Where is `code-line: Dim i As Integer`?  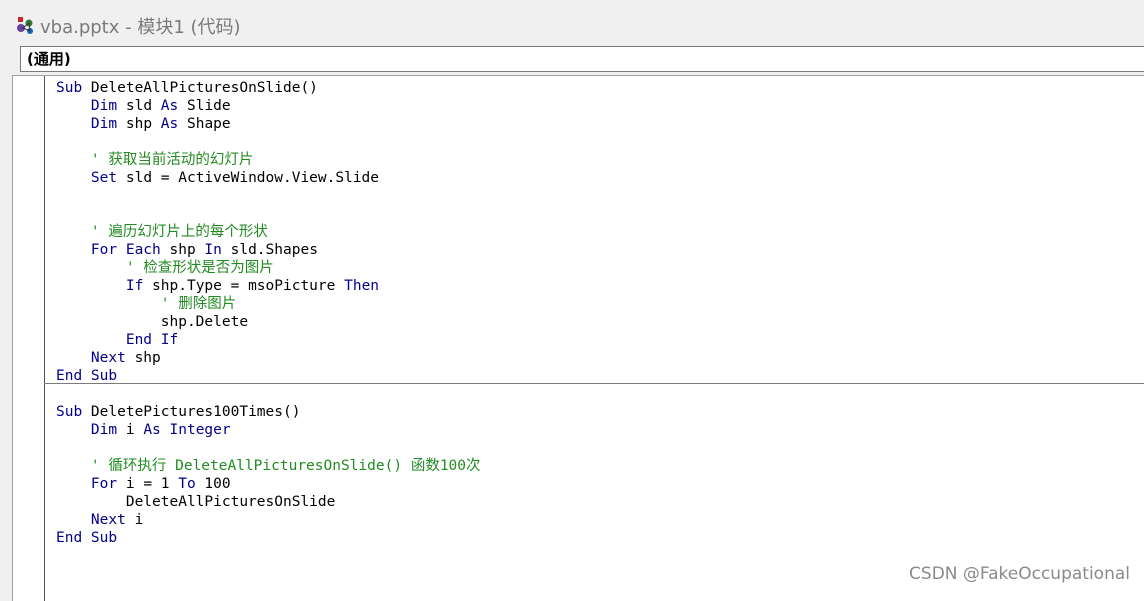
code-line: Dim i As Integer is located at coordinates (268, 430).